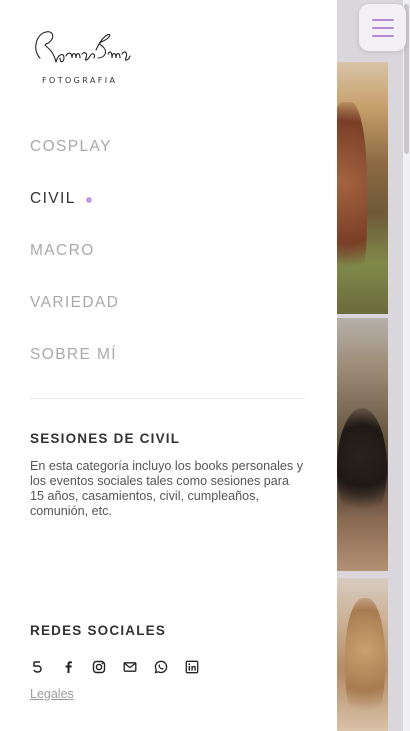 This screenshot has width=410, height=731. What do you see at coordinates (74, 164) in the screenshot?
I see `nav-item-cosplay: COSPLAY` at bounding box center [74, 164].